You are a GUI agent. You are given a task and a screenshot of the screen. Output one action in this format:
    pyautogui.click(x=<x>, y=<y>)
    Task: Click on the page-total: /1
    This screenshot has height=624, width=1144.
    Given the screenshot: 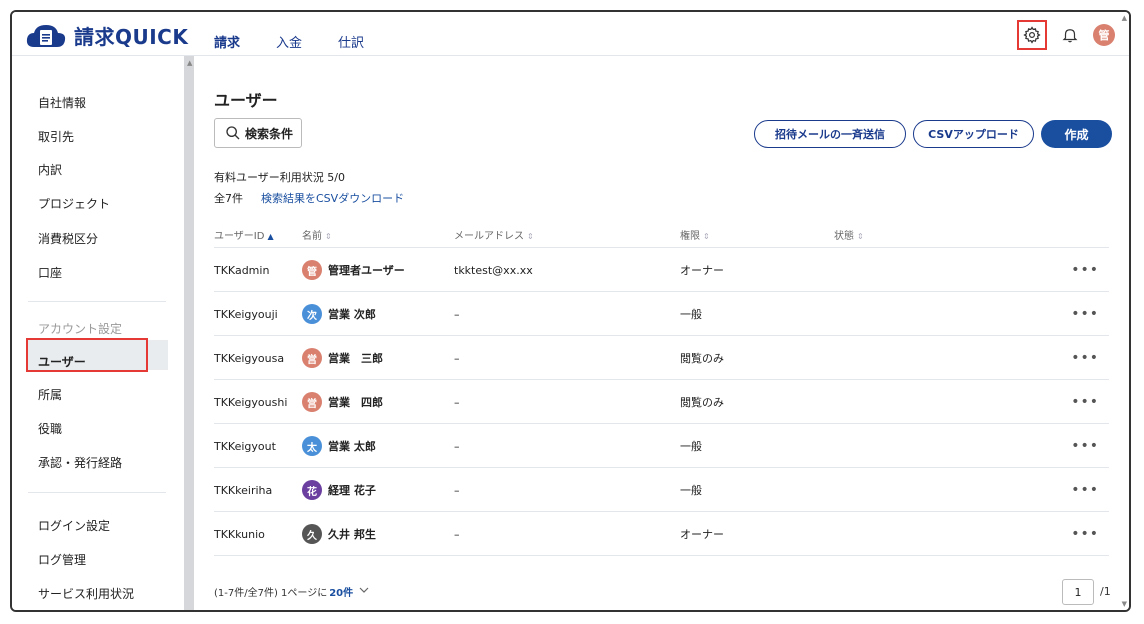 What is the action you would take?
    pyautogui.click(x=1105, y=591)
    